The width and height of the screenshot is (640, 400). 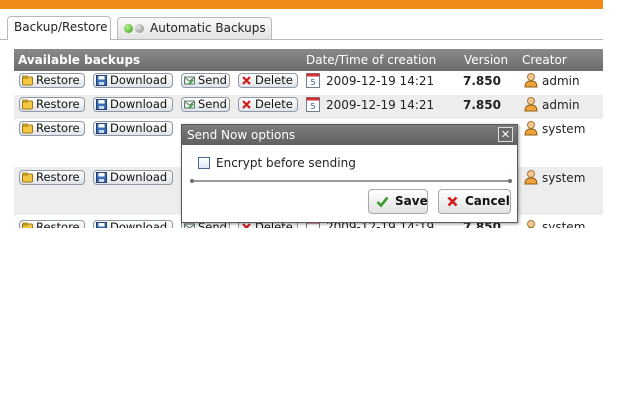 What do you see at coordinates (128, 28) in the screenshot?
I see `green-status-icon` at bounding box center [128, 28].